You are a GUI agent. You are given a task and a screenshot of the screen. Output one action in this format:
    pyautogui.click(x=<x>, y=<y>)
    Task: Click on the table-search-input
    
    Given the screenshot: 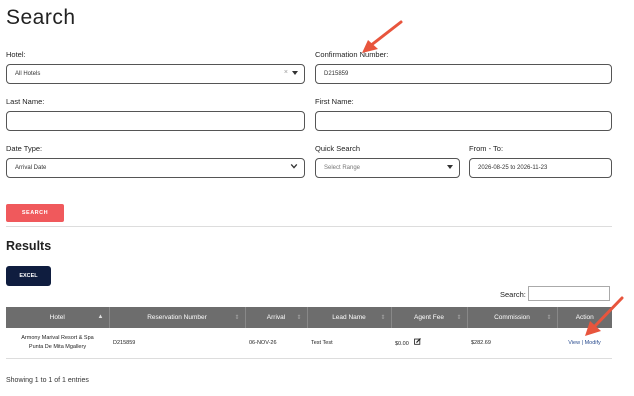 What is the action you would take?
    pyautogui.click(x=569, y=293)
    